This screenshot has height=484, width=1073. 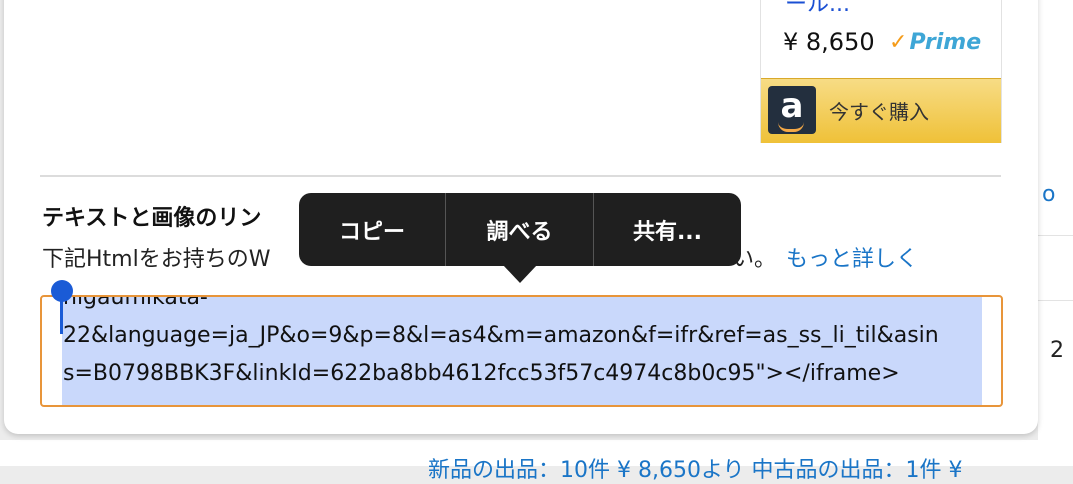 What do you see at coordinates (945, 42) in the screenshot?
I see `prime-label: Prime` at bounding box center [945, 42].